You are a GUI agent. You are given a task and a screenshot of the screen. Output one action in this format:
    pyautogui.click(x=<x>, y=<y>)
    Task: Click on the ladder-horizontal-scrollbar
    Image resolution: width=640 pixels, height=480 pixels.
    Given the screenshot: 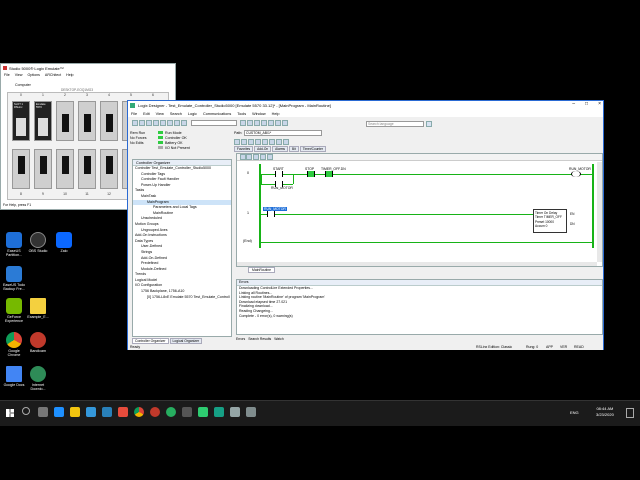 What is the action you would take?
    pyautogui.click(x=417, y=264)
    